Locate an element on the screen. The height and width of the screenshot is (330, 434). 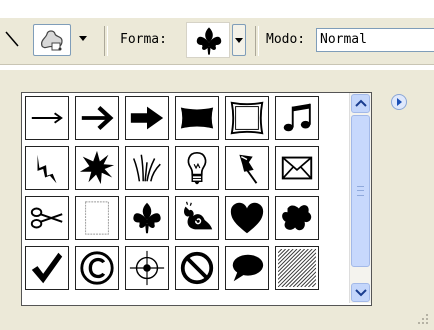
chevron-up-icon is located at coordinates (361, 103).